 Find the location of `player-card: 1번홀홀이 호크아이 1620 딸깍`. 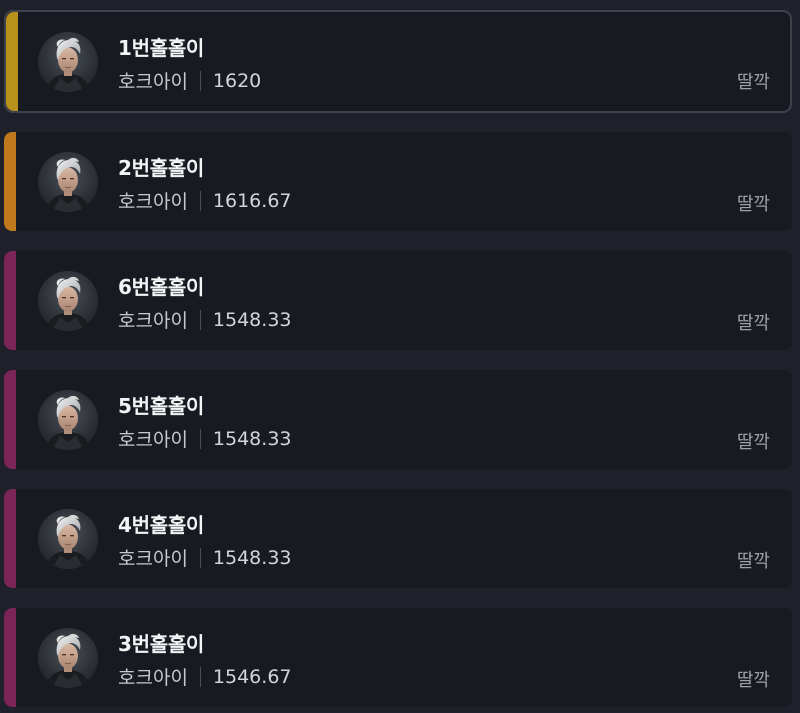

player-card: 1번홀홀이 호크아이 1620 딸깍 is located at coordinates (398, 61).